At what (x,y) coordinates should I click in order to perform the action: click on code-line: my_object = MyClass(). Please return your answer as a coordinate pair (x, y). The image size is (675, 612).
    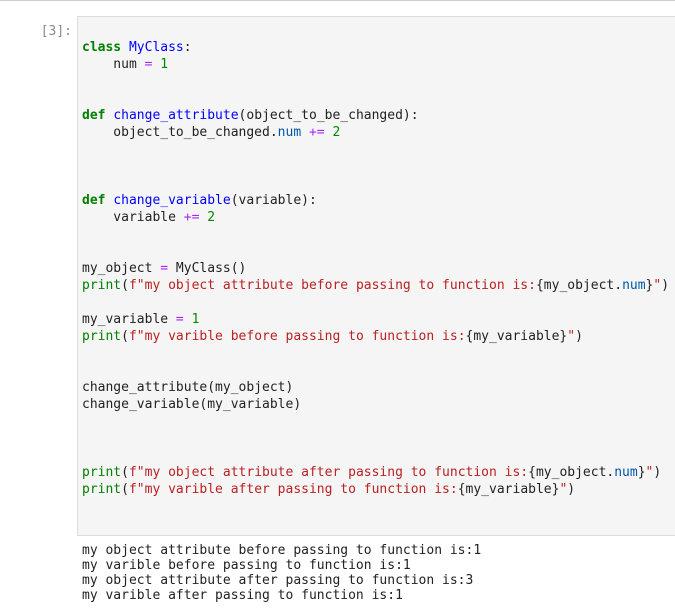
    Looking at the image, I should click on (375, 268).